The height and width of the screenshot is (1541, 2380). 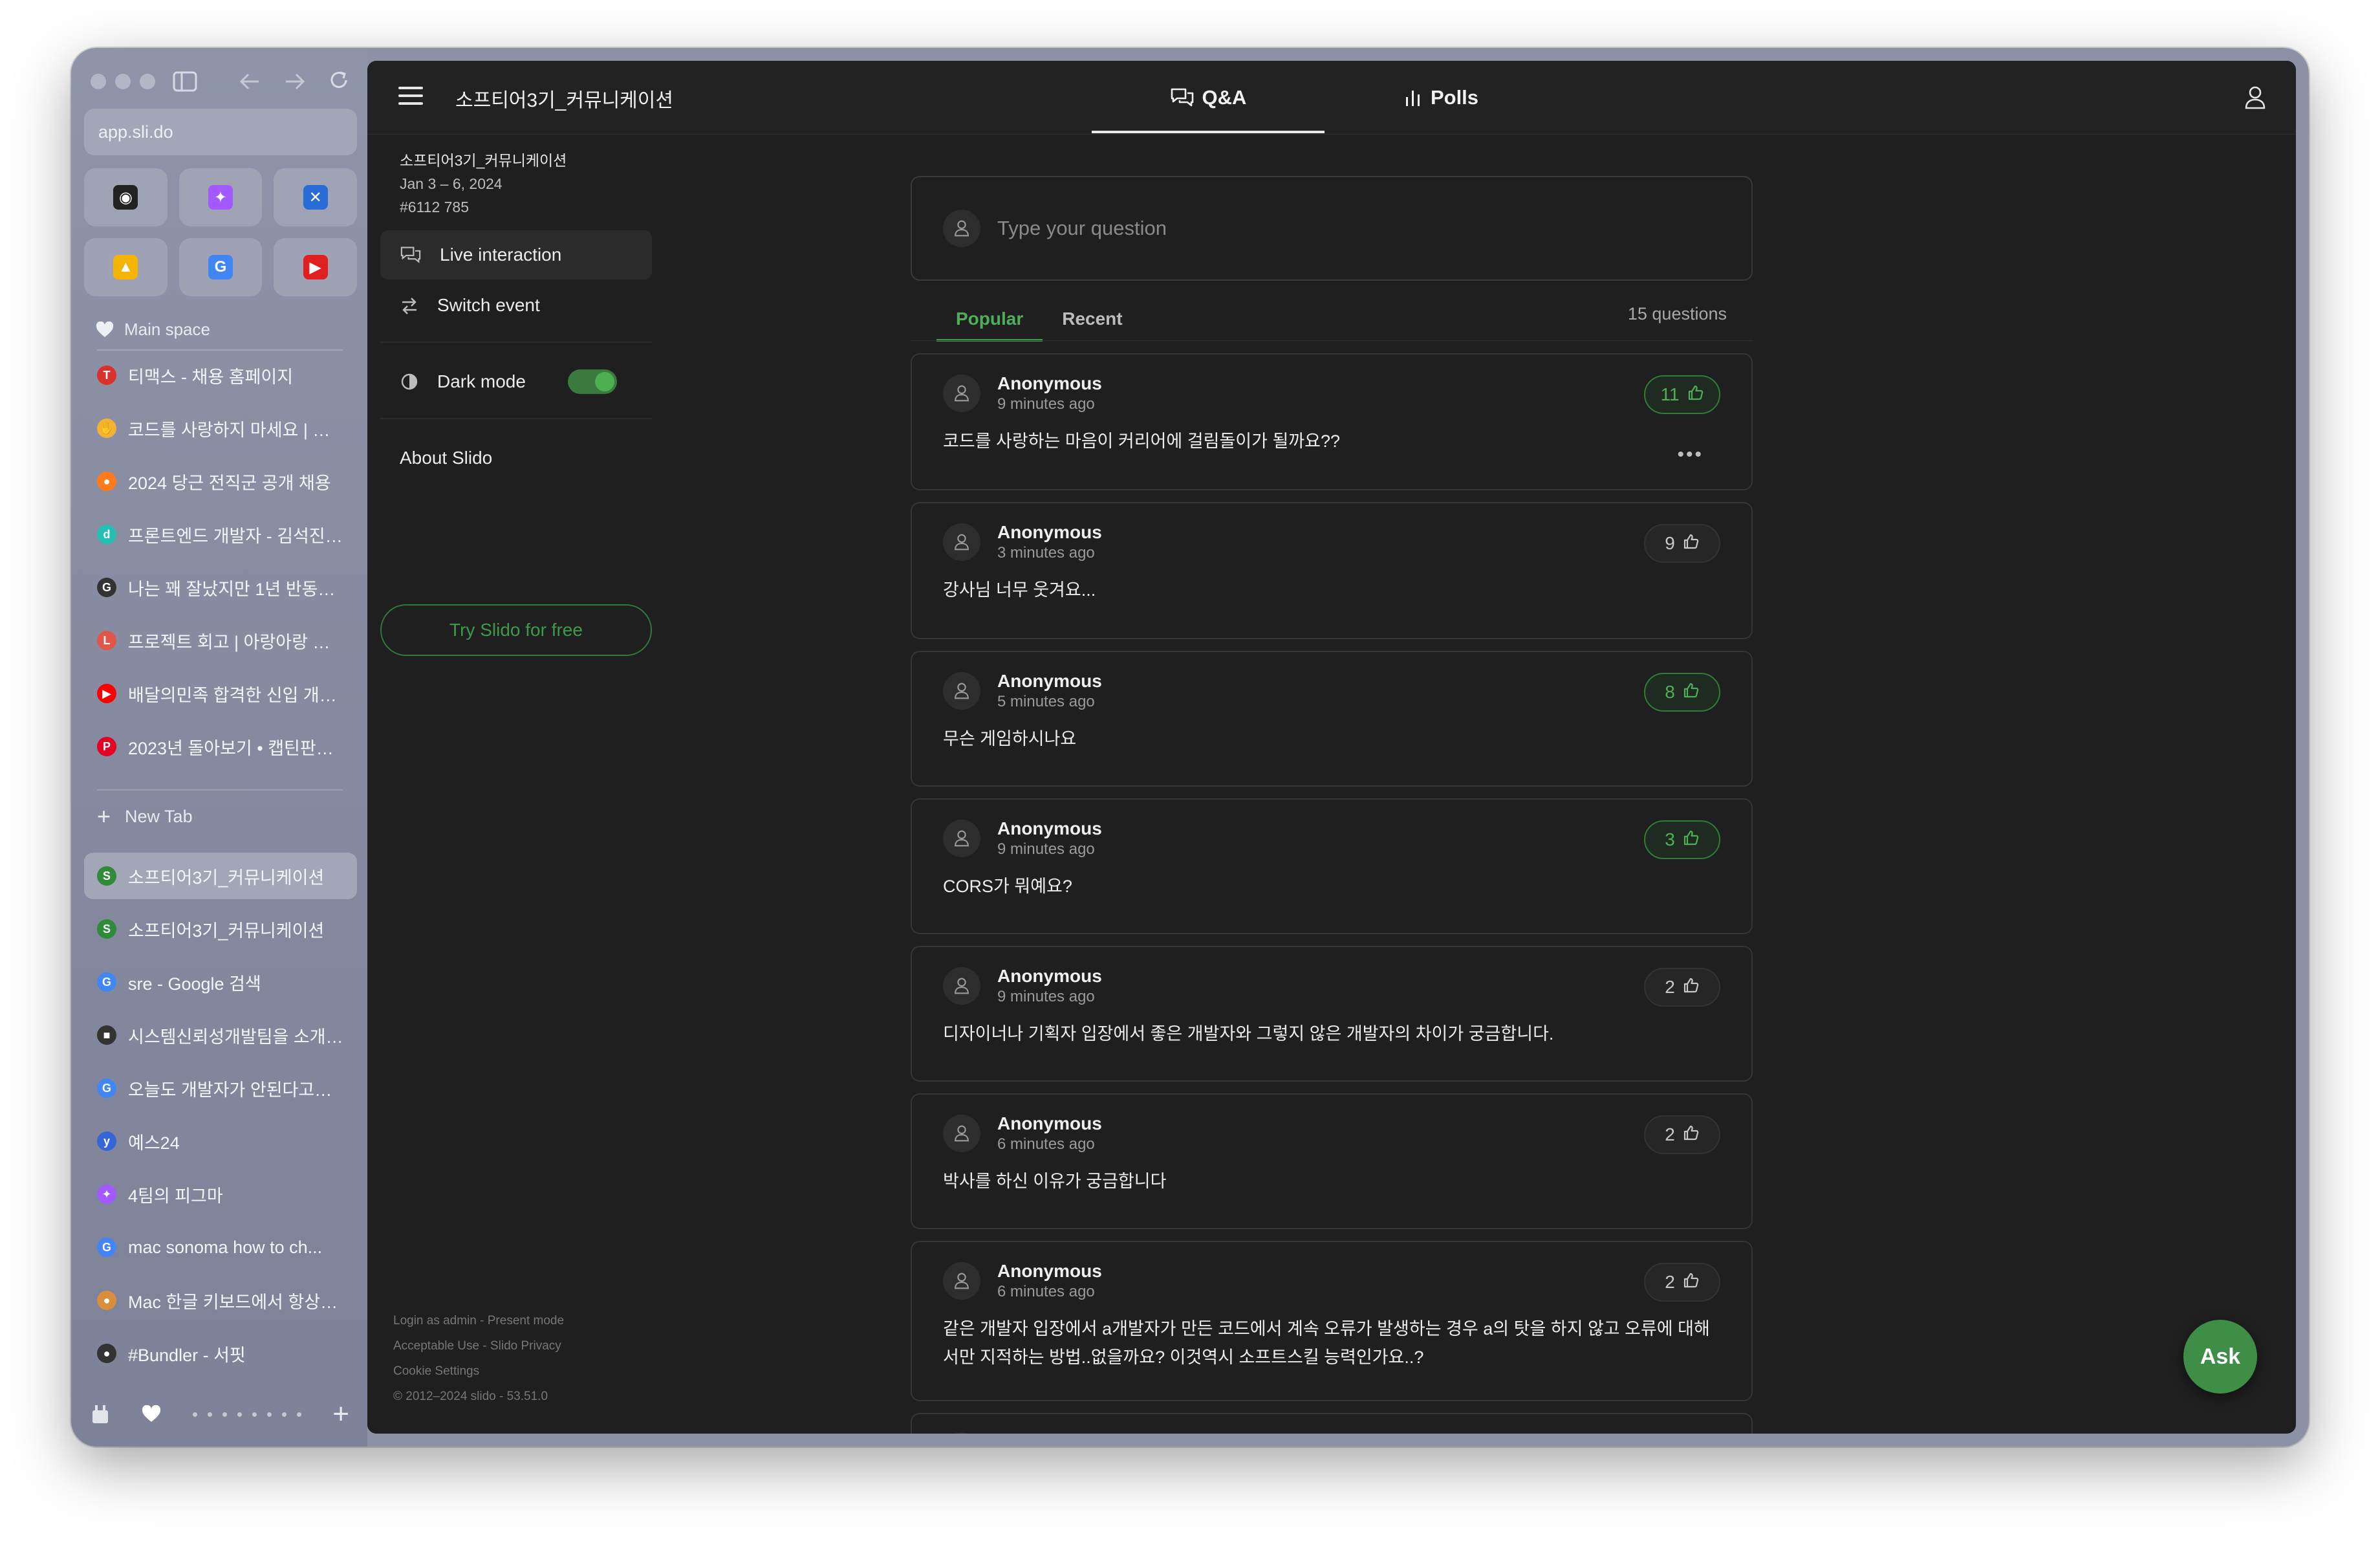 What do you see at coordinates (106, 428) in the screenshot?
I see `wave-hand-icon: ✋` at bounding box center [106, 428].